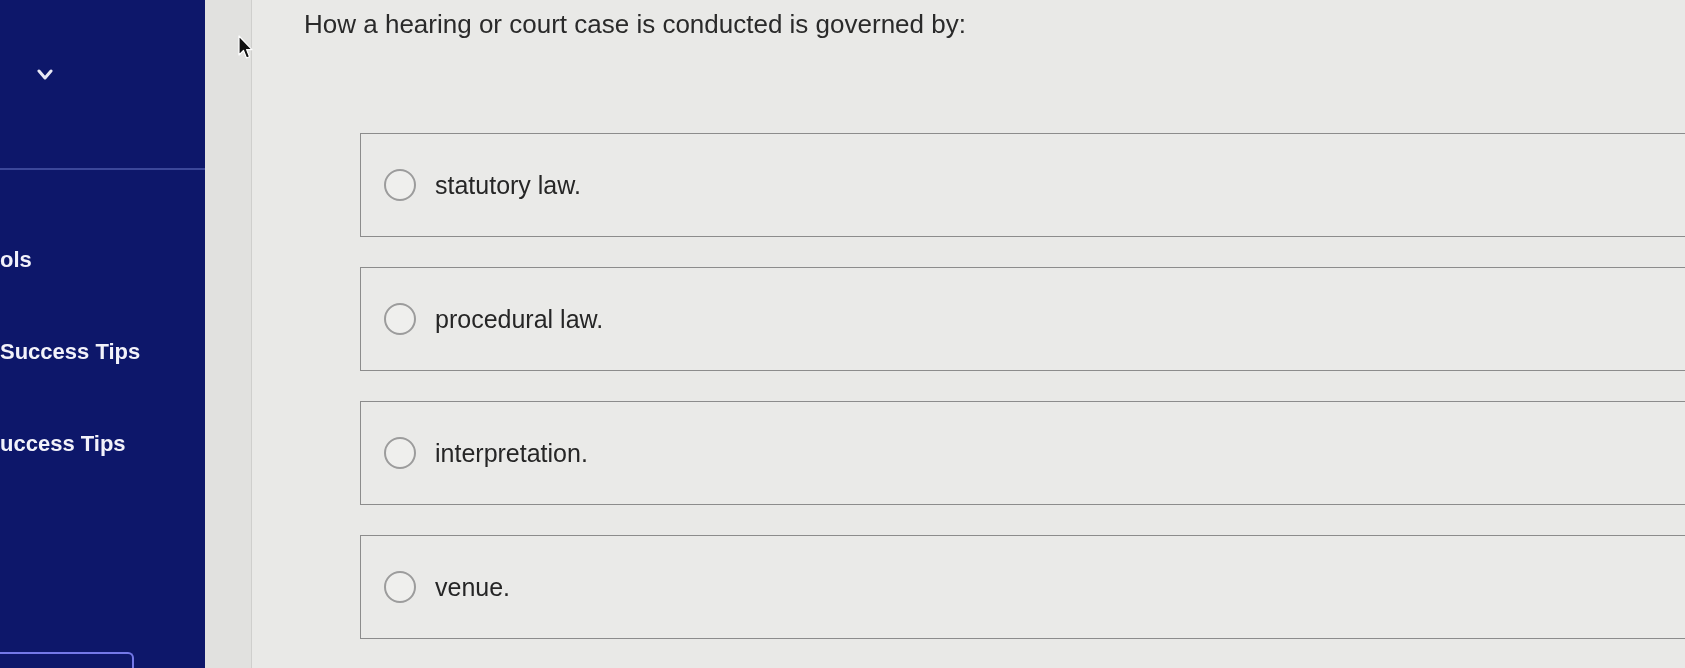  What do you see at coordinates (519, 319) in the screenshot?
I see `option-label: procedural law.` at bounding box center [519, 319].